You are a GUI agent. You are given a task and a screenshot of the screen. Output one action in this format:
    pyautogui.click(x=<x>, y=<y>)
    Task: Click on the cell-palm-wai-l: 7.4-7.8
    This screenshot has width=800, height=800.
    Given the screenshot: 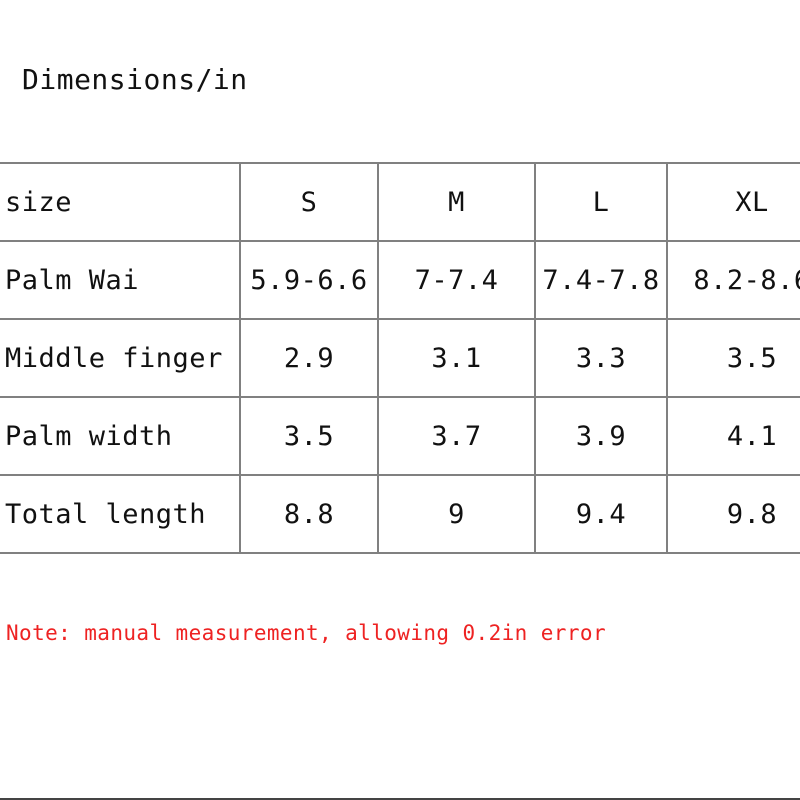 What is the action you would take?
    pyautogui.click(x=601, y=280)
    